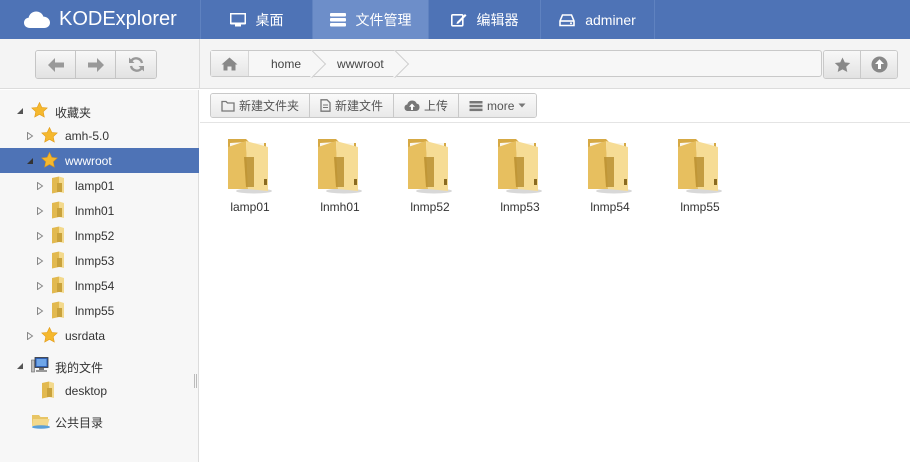  I want to click on upload-button: 上传, so click(427, 105).